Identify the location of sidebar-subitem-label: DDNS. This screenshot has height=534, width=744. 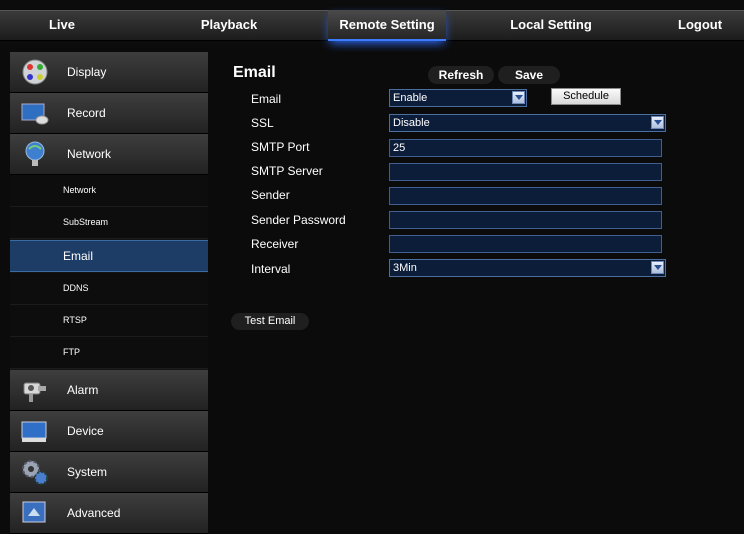
(76, 288).